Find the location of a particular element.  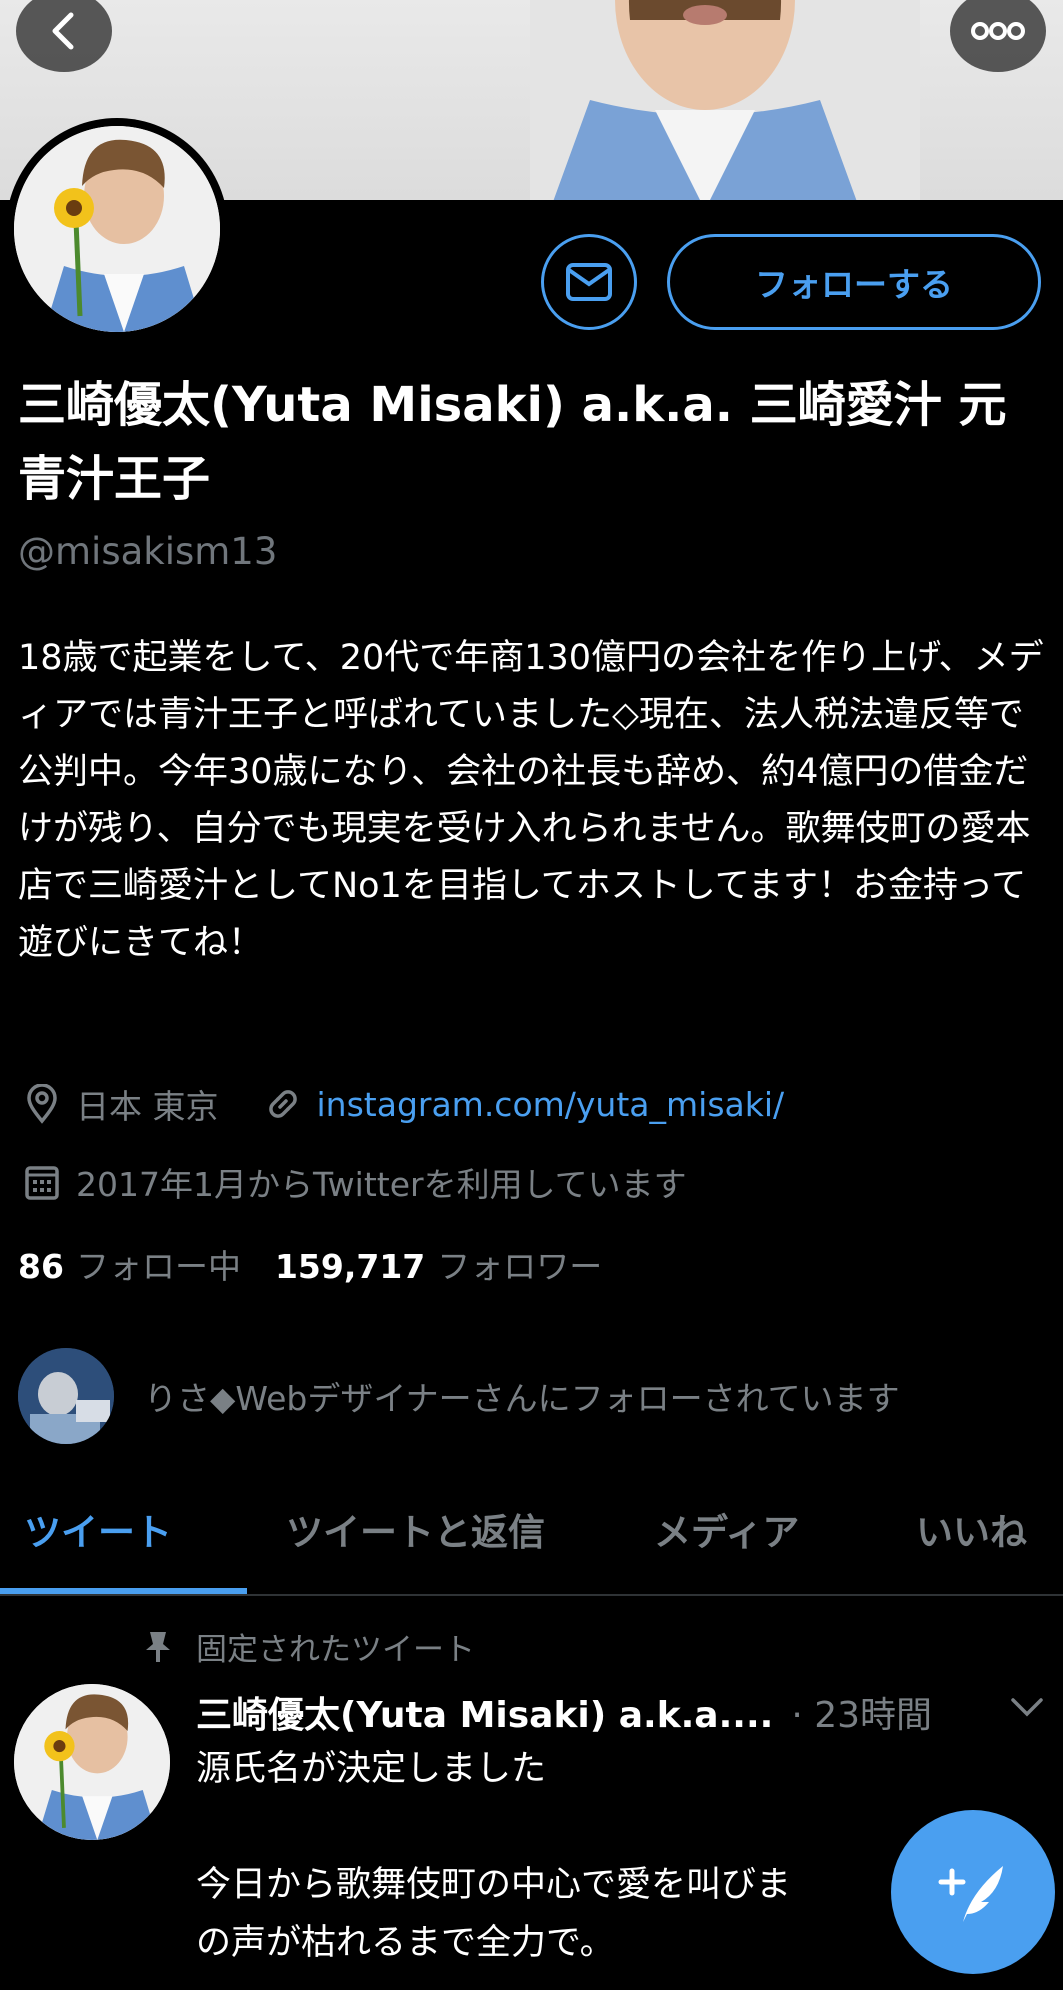

back-button is located at coordinates (64, 36).